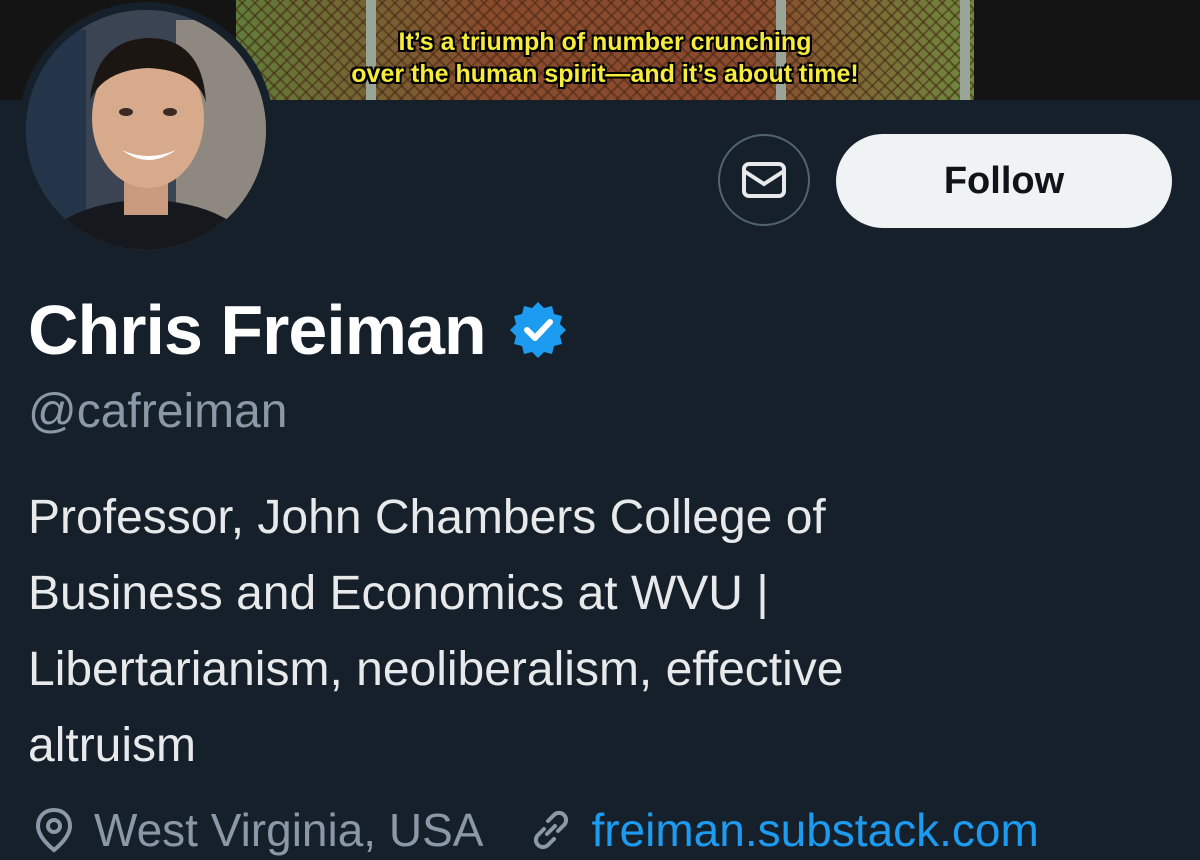 The width and height of the screenshot is (1200, 860). Describe the element at coordinates (436, 669) in the screenshot. I see `bio-line: Libertarianism, neoliberalism, effective` at that location.